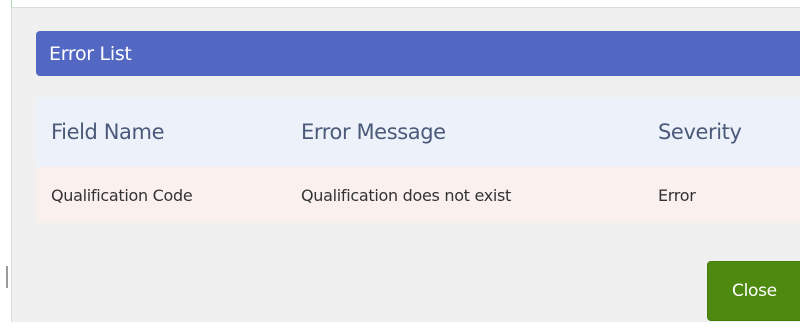  Describe the element at coordinates (753, 291) in the screenshot. I see `close-button: Close` at that location.